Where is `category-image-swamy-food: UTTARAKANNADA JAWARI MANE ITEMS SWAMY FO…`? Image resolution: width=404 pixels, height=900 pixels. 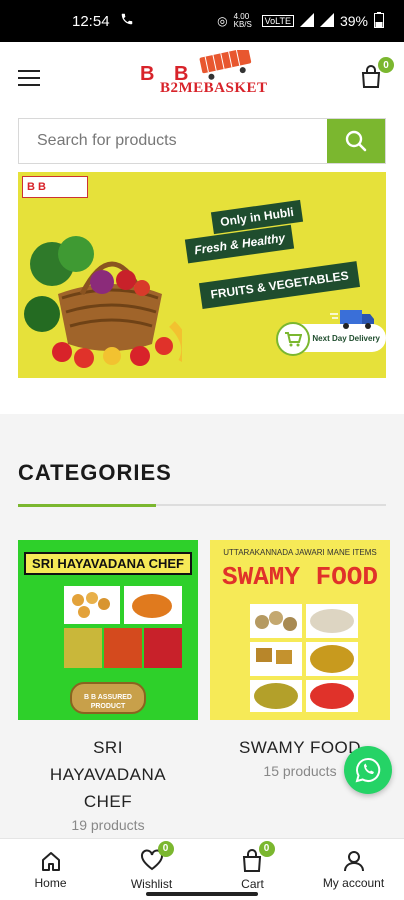 category-image-swamy-food: UTTARAKANNADA JAWARI MANE ITEMS SWAMY FO… is located at coordinates (300, 630).